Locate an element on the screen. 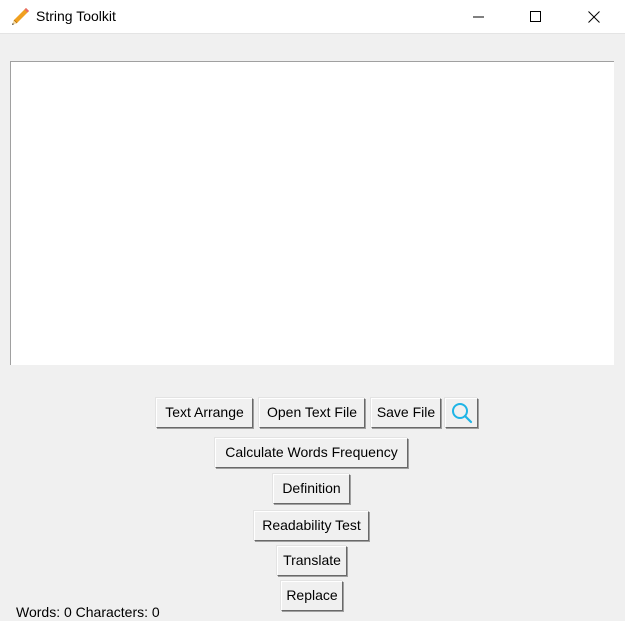  minimize-icon is located at coordinates (478, 16).